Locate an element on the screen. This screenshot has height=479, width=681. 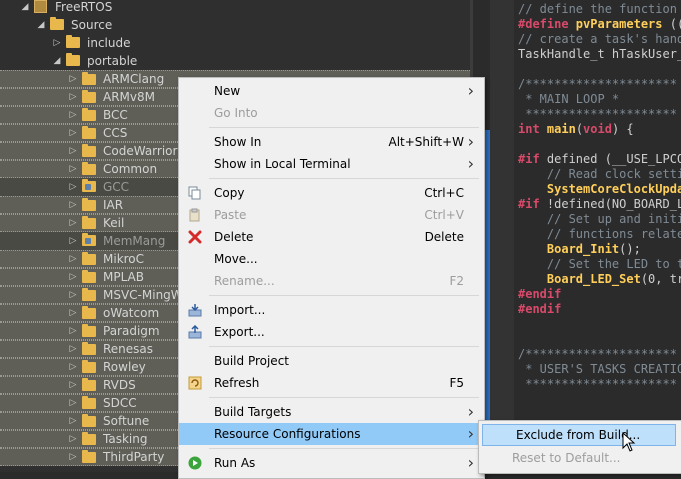
code-line: #if !defined(NO_BOARD_L is located at coordinates (599, 204).